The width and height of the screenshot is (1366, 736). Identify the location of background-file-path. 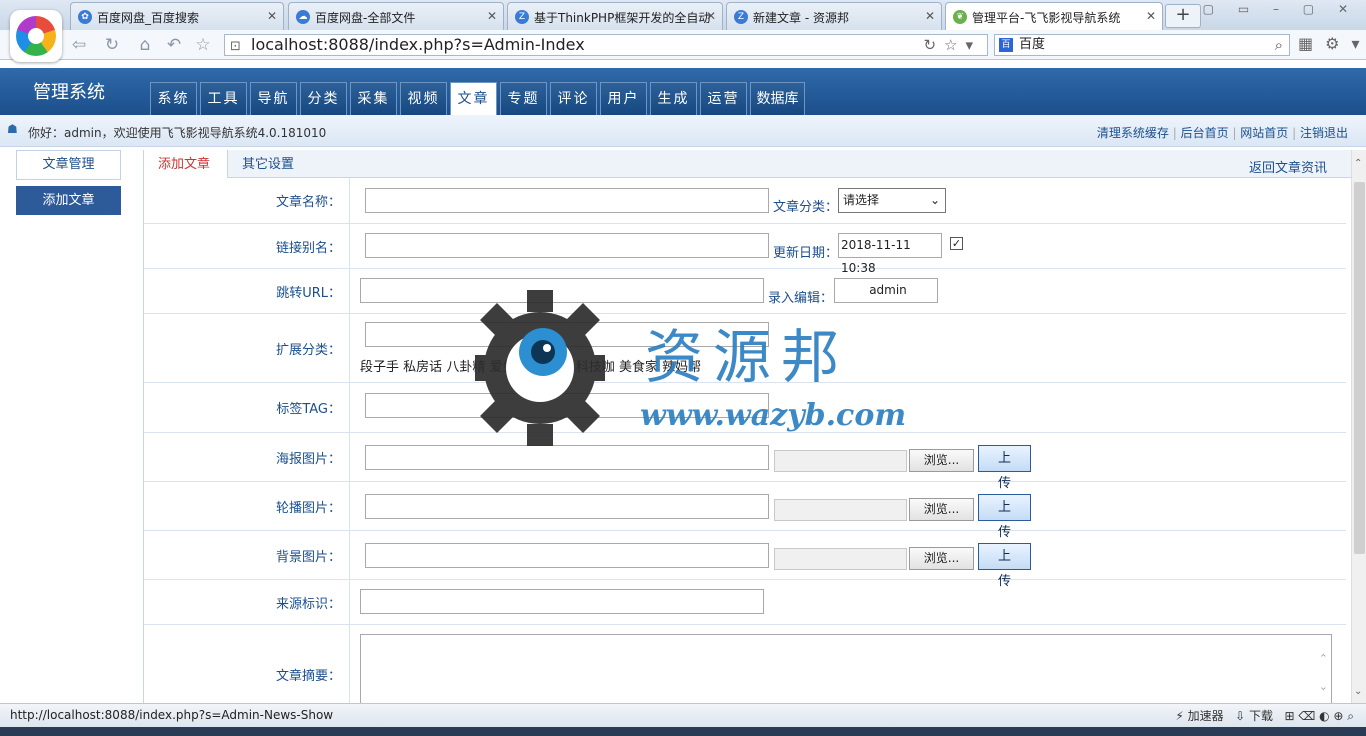
(840, 559).